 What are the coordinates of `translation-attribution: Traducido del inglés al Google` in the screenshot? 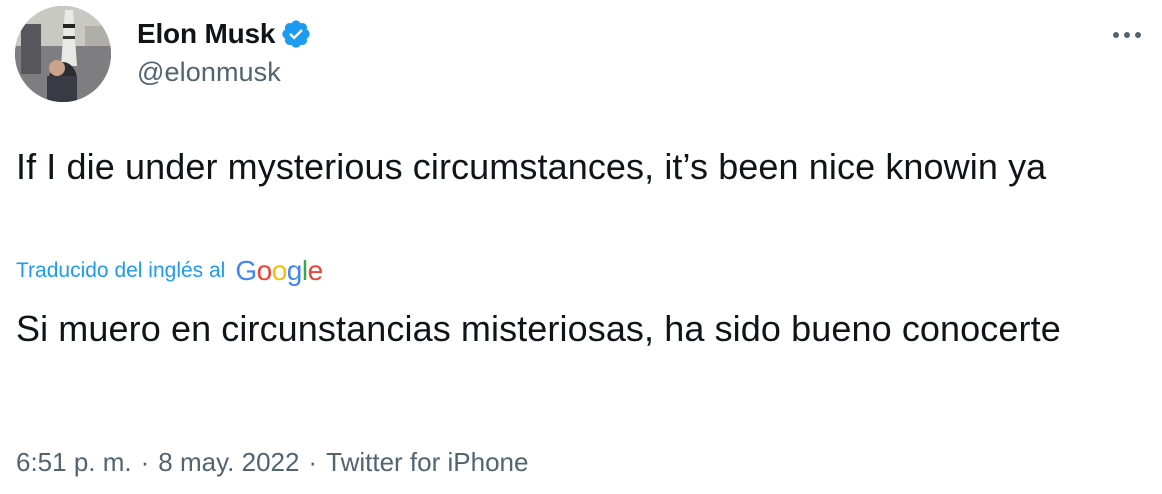 It's located at (169, 271).